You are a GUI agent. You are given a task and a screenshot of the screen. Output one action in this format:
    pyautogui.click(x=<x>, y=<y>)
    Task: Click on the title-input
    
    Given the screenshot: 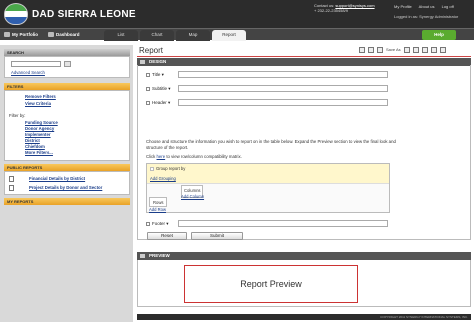 What is the action you would take?
    pyautogui.click(x=283, y=74)
    